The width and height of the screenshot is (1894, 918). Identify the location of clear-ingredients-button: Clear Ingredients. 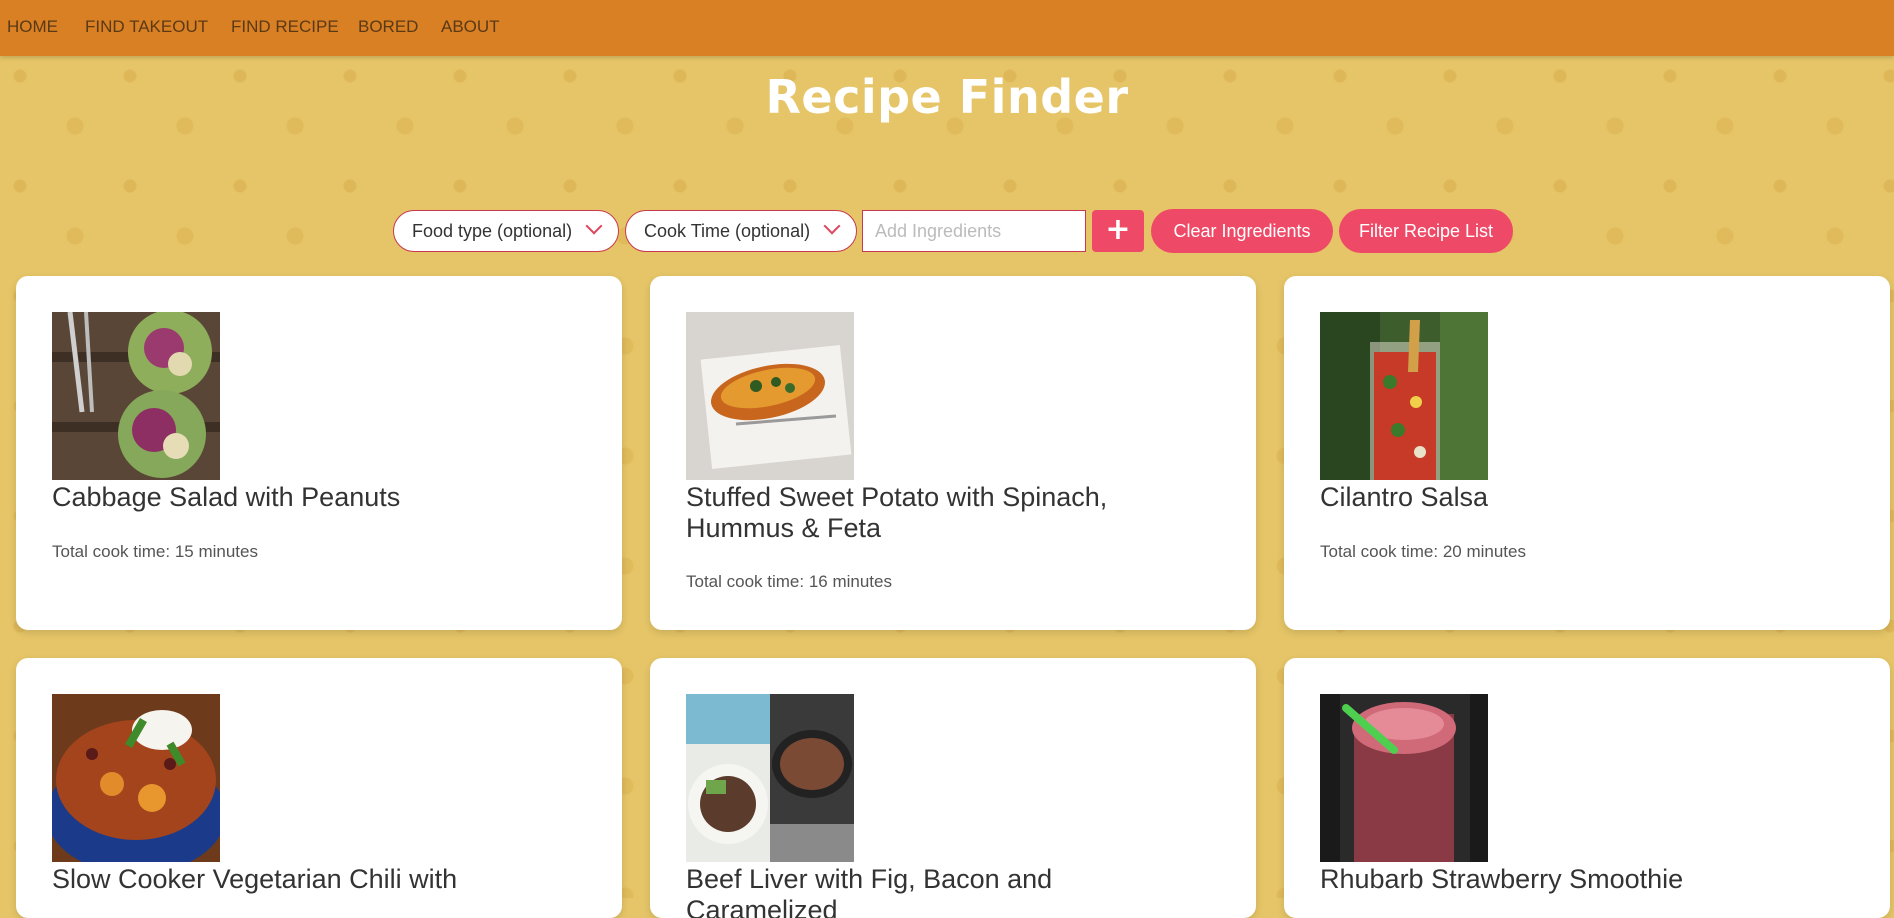
(1242, 231).